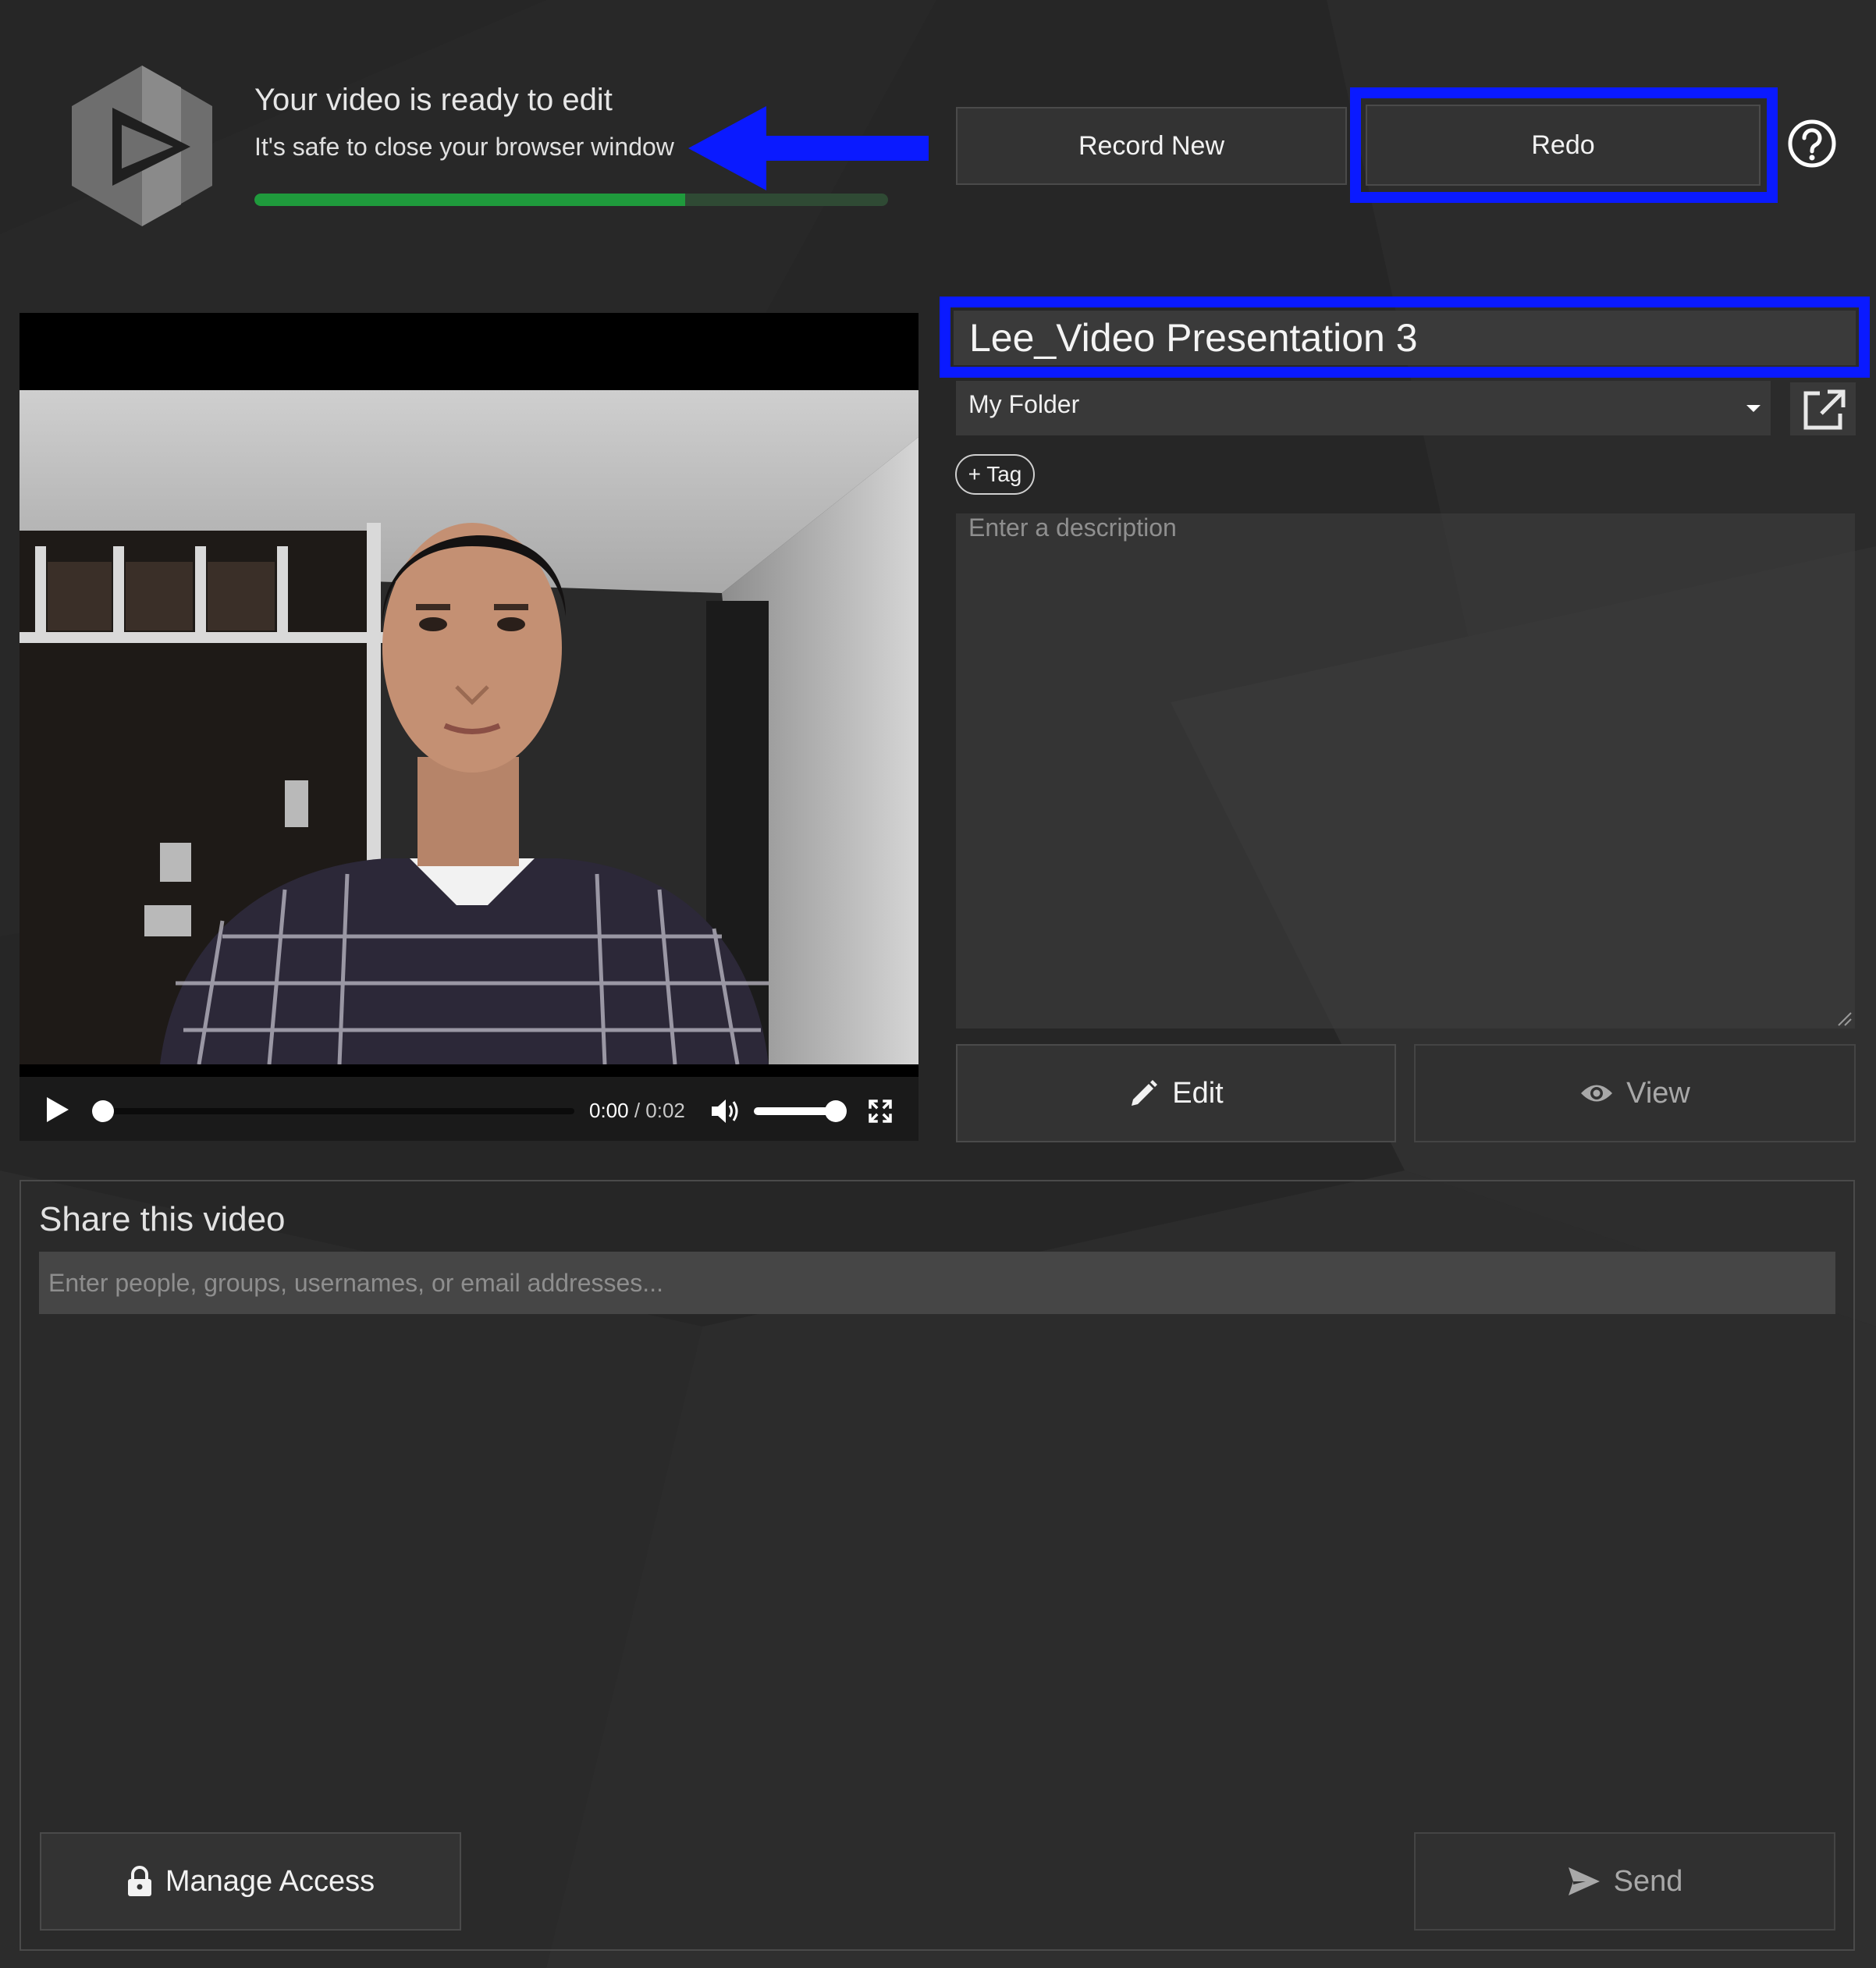  What do you see at coordinates (142, 146) in the screenshot?
I see `panopto-logo` at bounding box center [142, 146].